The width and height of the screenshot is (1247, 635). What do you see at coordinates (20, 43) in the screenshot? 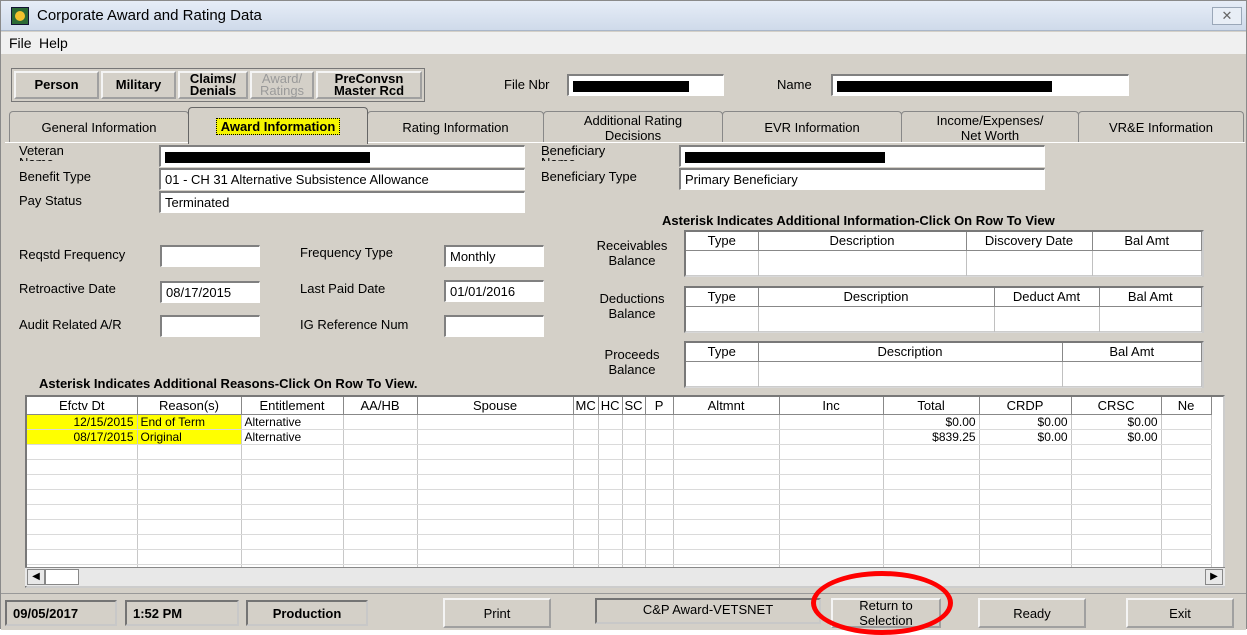
I see `menu-file: File` at bounding box center [20, 43].